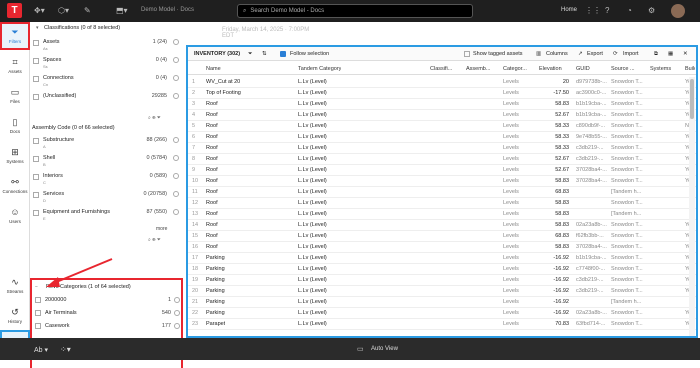 Image resolution: width=700 pixels, height=368 pixels. Describe the element at coordinates (15, 316) in the screenshot. I see `rail-history: ↺ History` at that location.